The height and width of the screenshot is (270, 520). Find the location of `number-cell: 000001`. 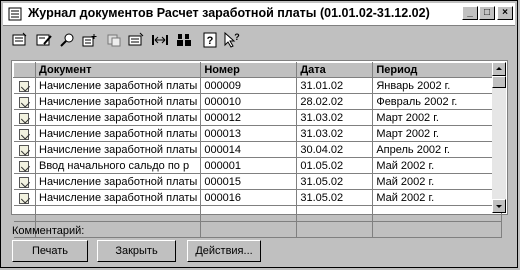

number-cell: 000001 is located at coordinates (249, 165).